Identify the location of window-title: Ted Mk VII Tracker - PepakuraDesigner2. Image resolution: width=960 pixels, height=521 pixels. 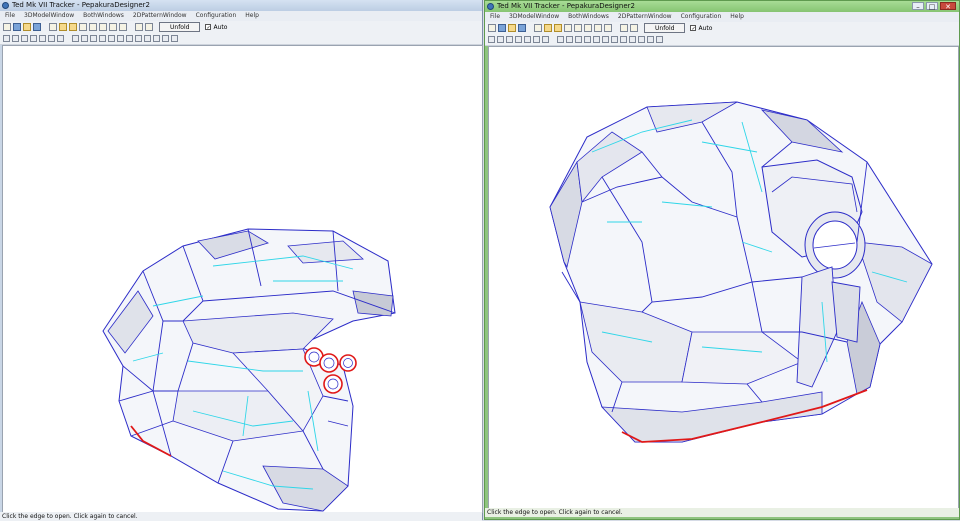
(81, 5).